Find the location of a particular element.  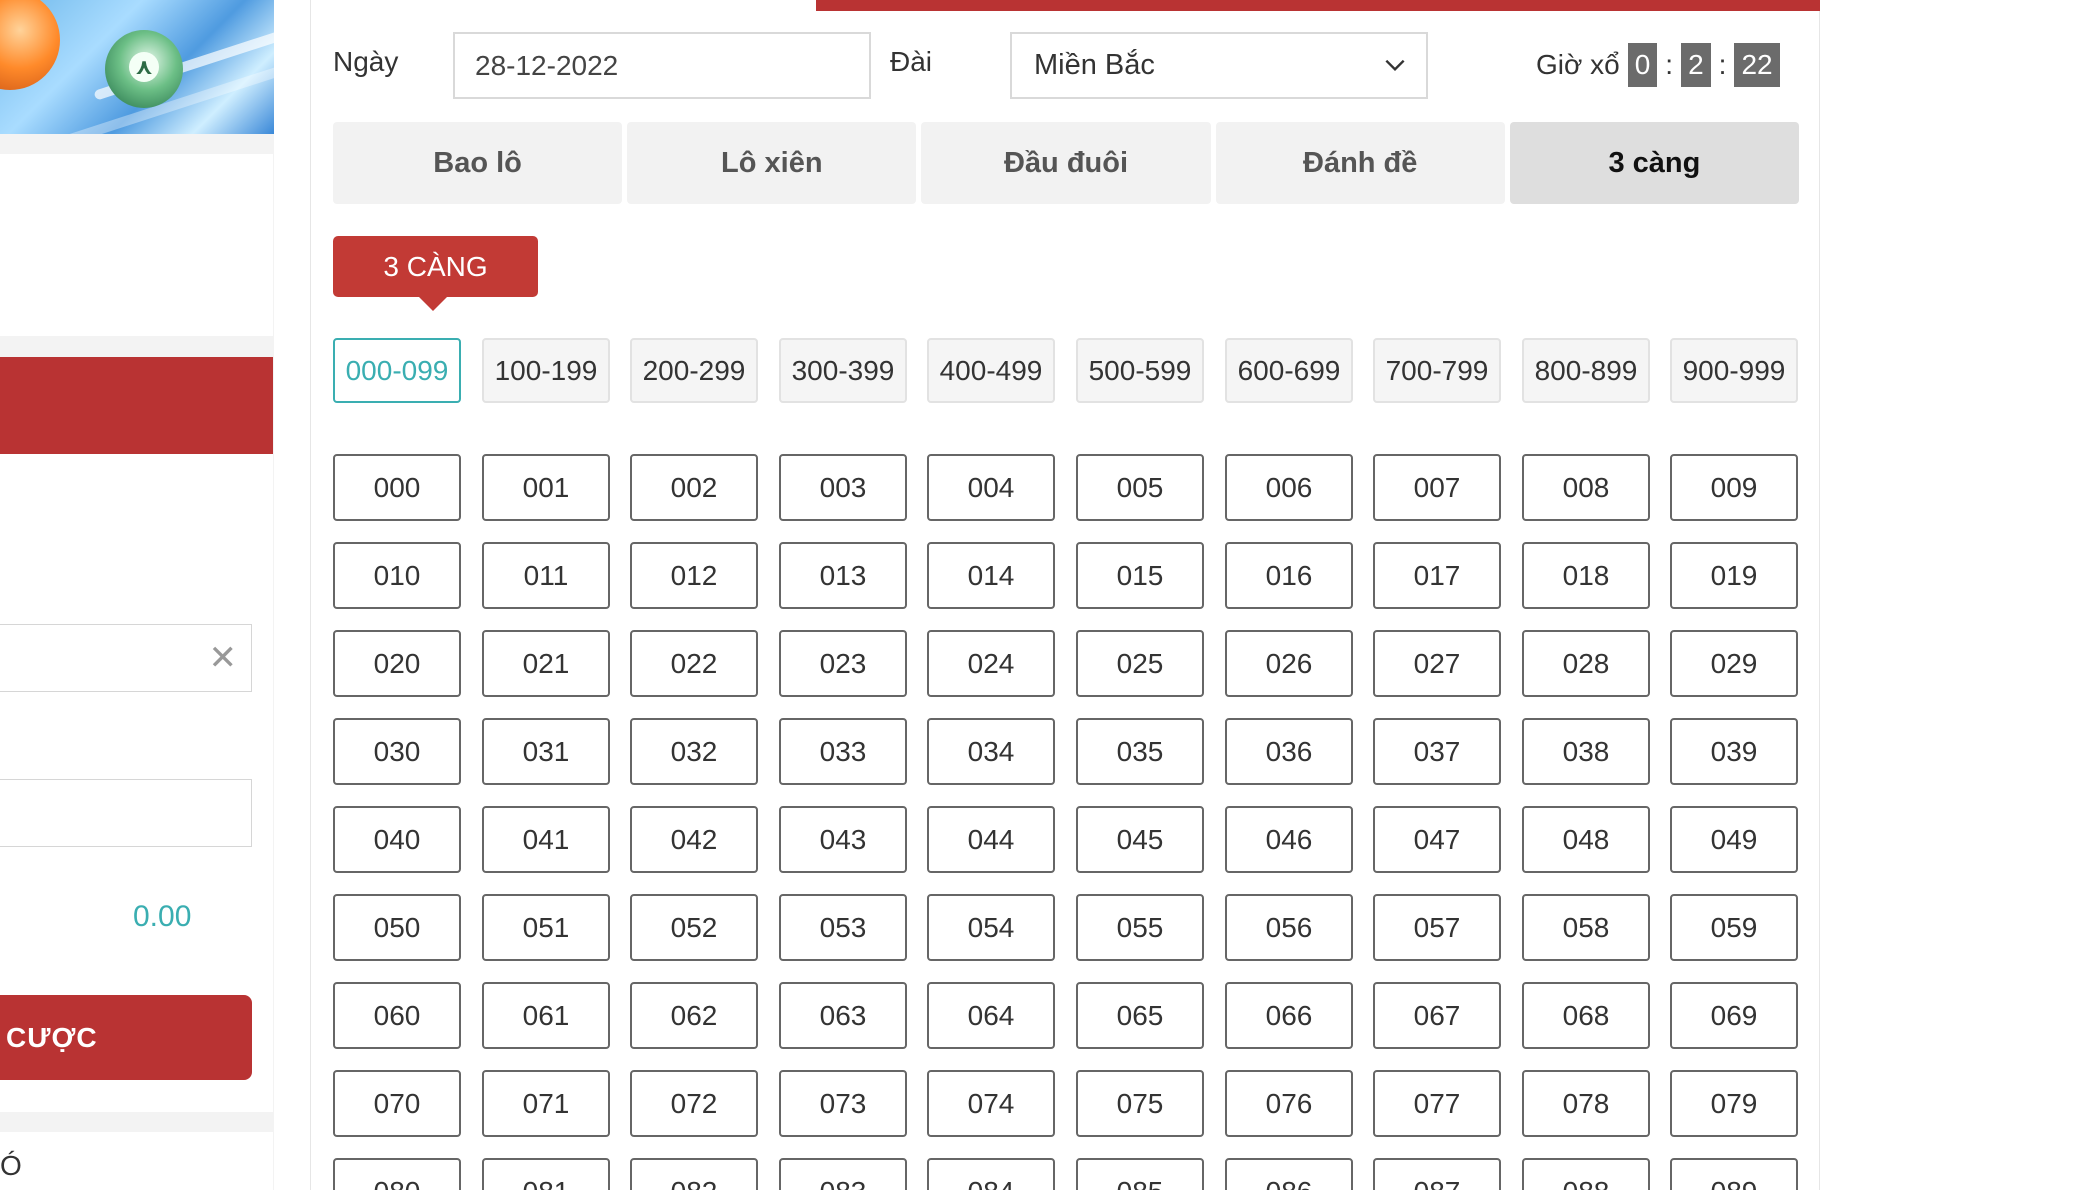

number-button: 006 is located at coordinates (1289, 487).